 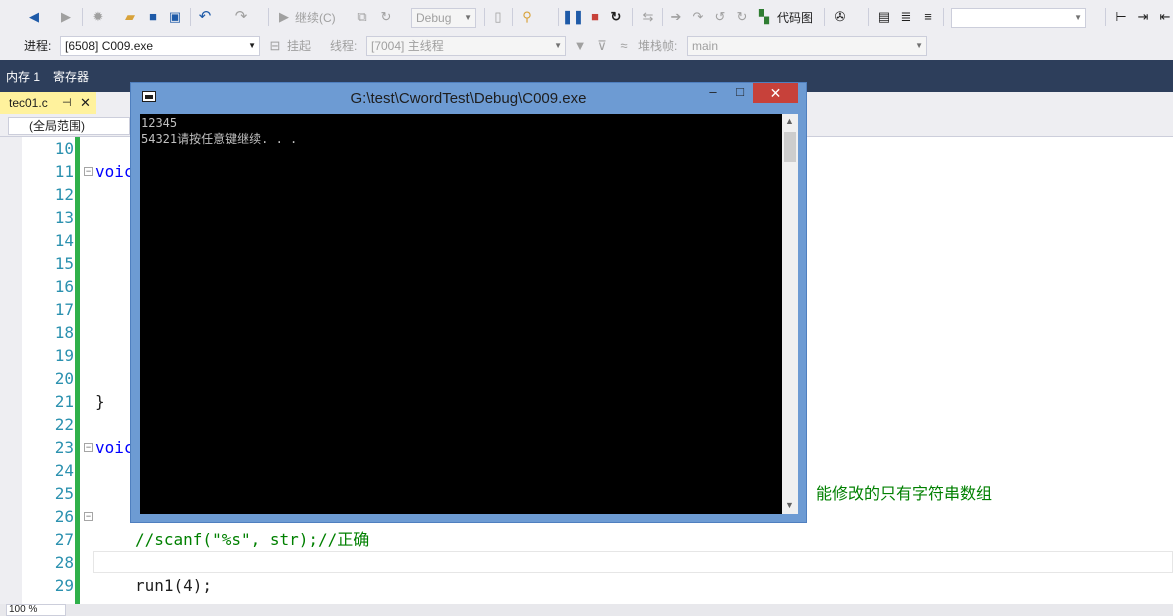 I want to click on attach-icon: ⧉, so click(x=362, y=17).